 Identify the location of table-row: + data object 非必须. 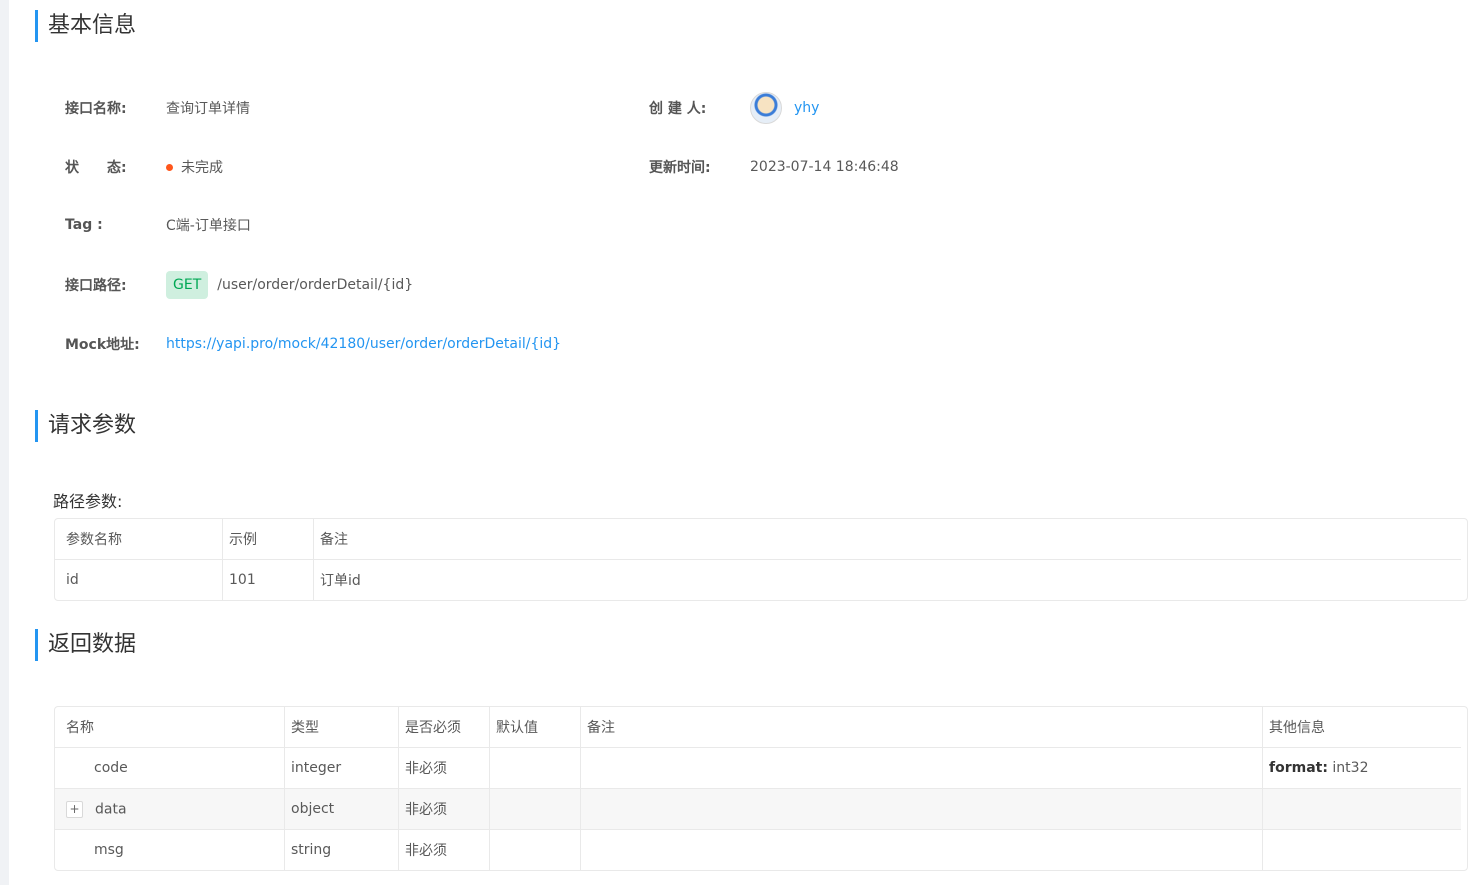
(758, 809).